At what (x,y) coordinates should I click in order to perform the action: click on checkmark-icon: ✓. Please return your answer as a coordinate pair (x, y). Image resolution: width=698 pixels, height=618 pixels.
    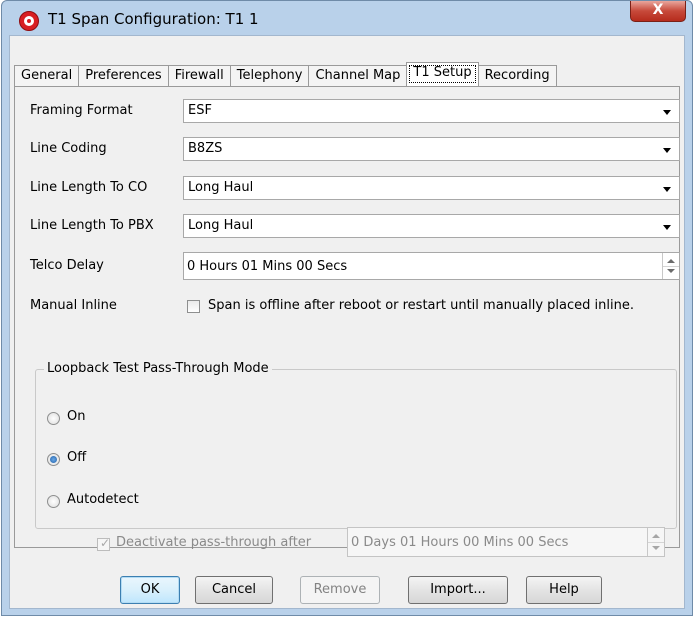
    Looking at the image, I should click on (105, 543).